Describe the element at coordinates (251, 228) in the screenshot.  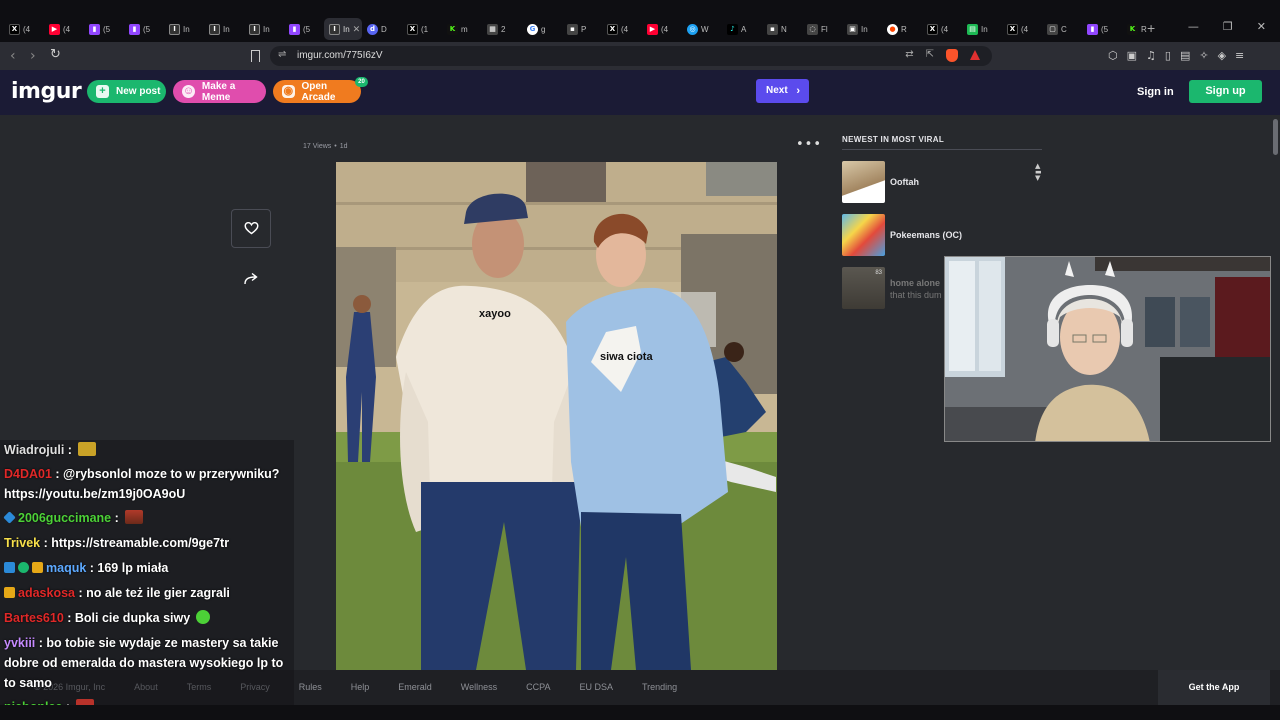
I see `favorite-button` at that location.